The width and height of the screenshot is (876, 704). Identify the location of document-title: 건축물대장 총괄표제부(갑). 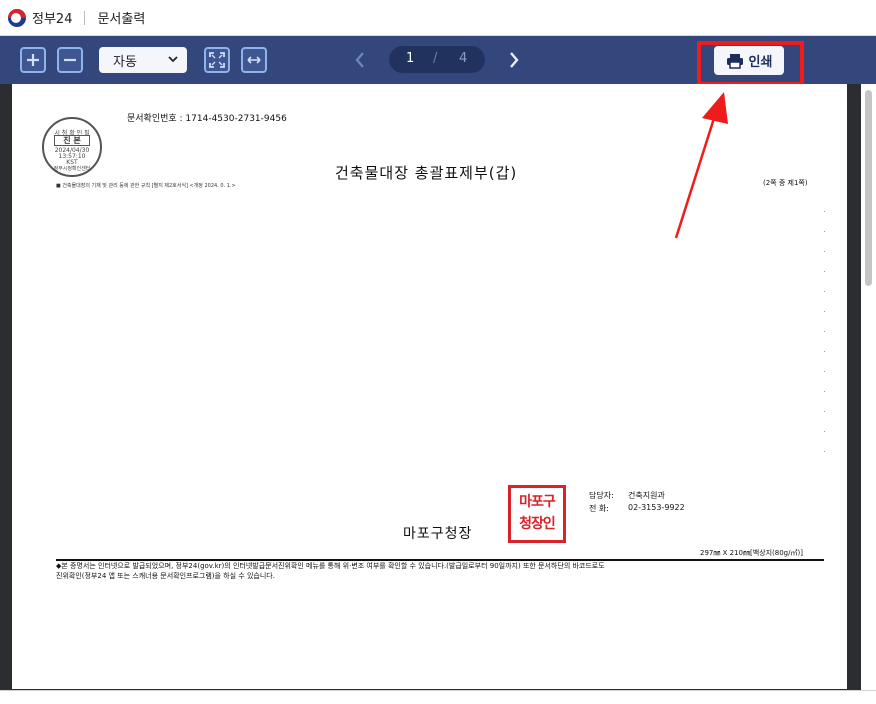
(426, 173).